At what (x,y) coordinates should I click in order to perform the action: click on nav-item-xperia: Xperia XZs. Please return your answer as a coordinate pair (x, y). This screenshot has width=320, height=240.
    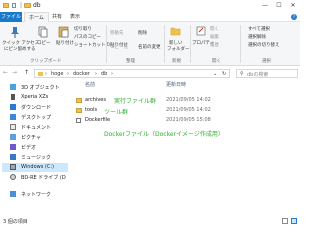
    Looking at the image, I should click on (39, 97).